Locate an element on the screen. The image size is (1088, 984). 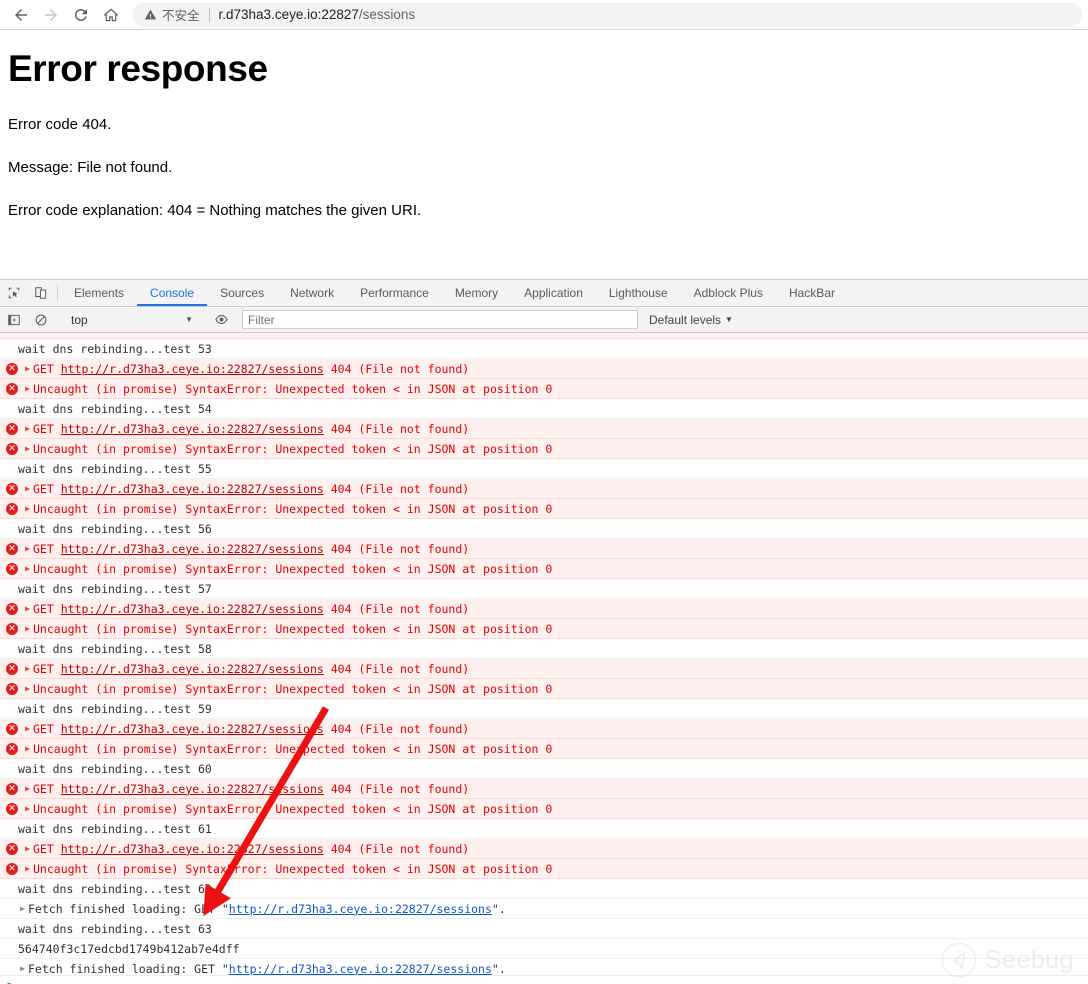
console-row-log: wait dns rebinding...test 59 is located at coordinates (544, 709).